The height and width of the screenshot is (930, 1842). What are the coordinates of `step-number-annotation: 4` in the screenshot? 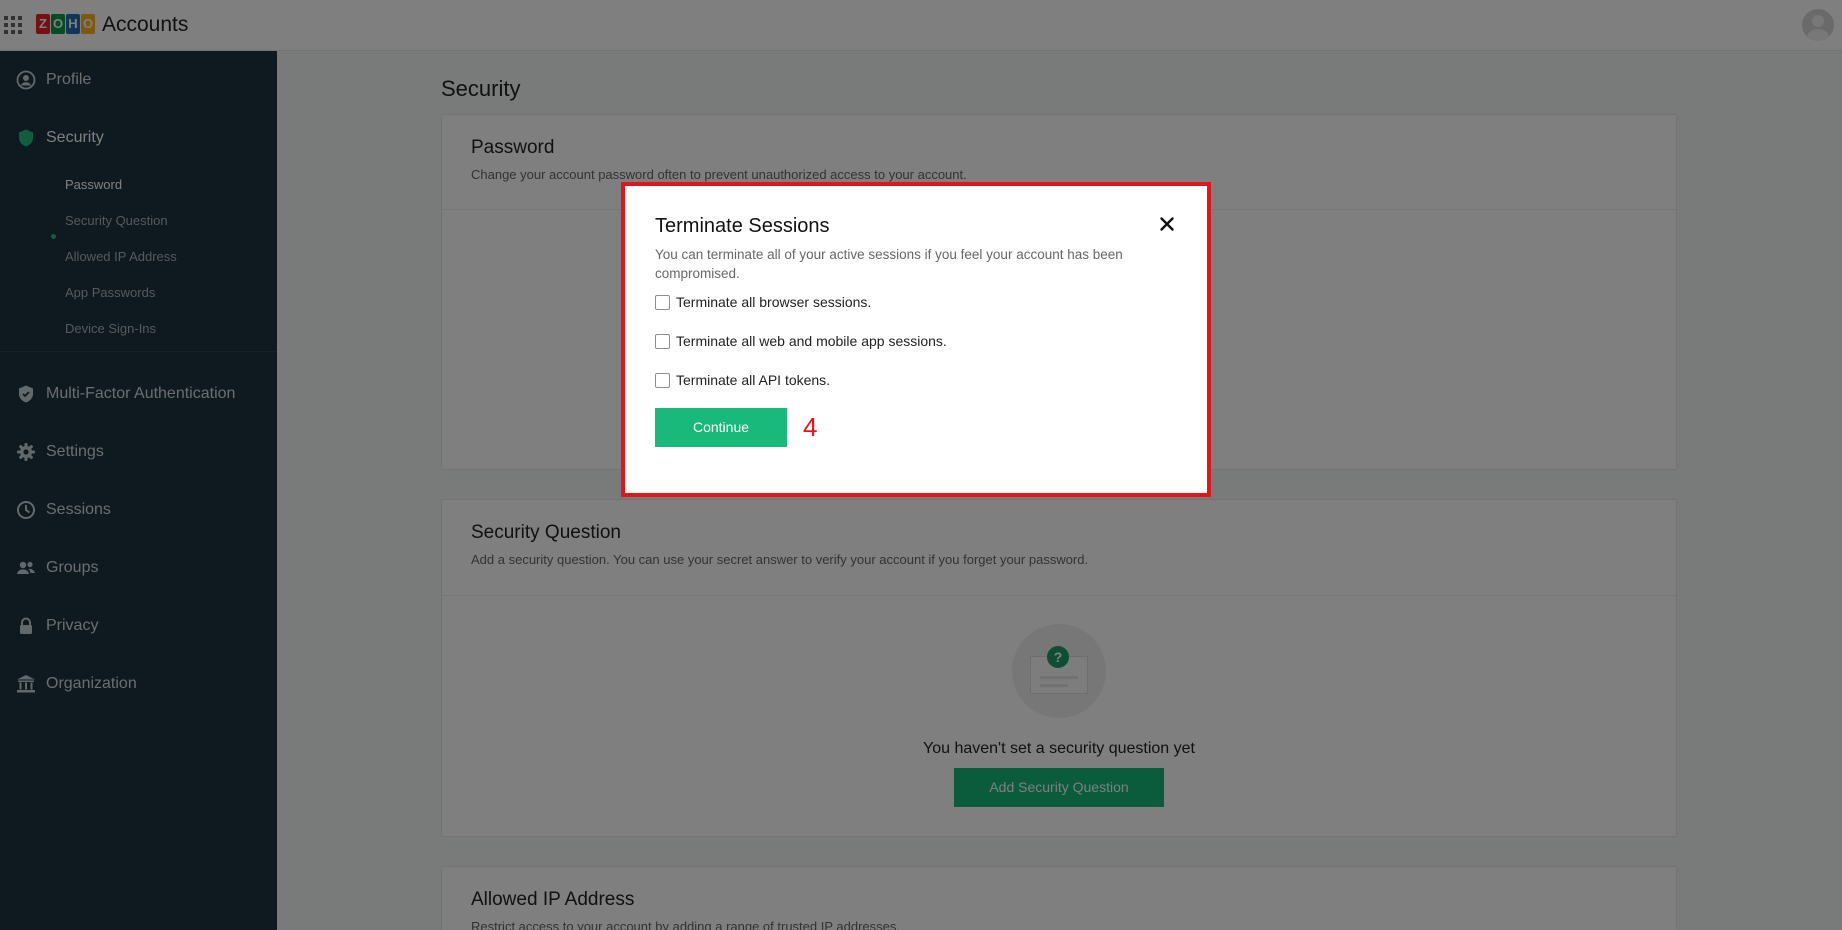 It's located at (810, 427).